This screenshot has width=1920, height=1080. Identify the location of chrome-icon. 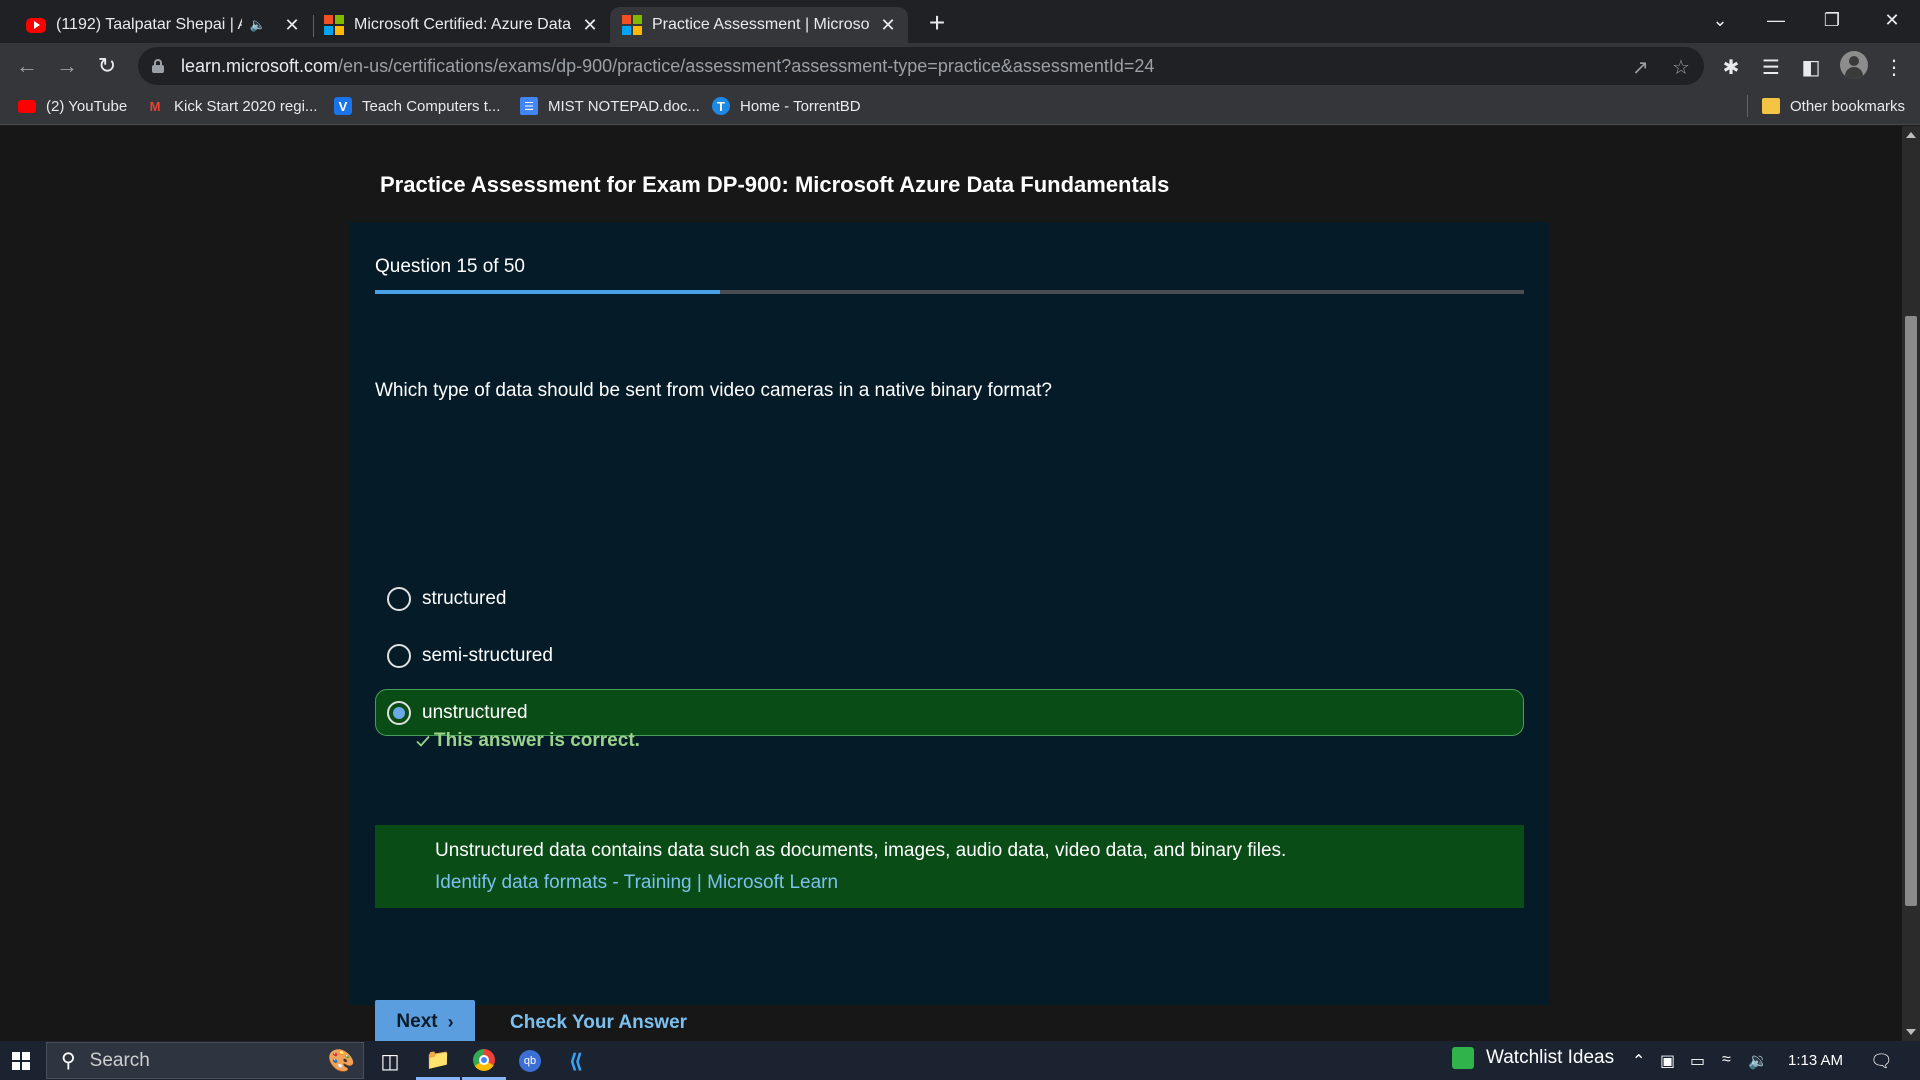
(484, 1061).